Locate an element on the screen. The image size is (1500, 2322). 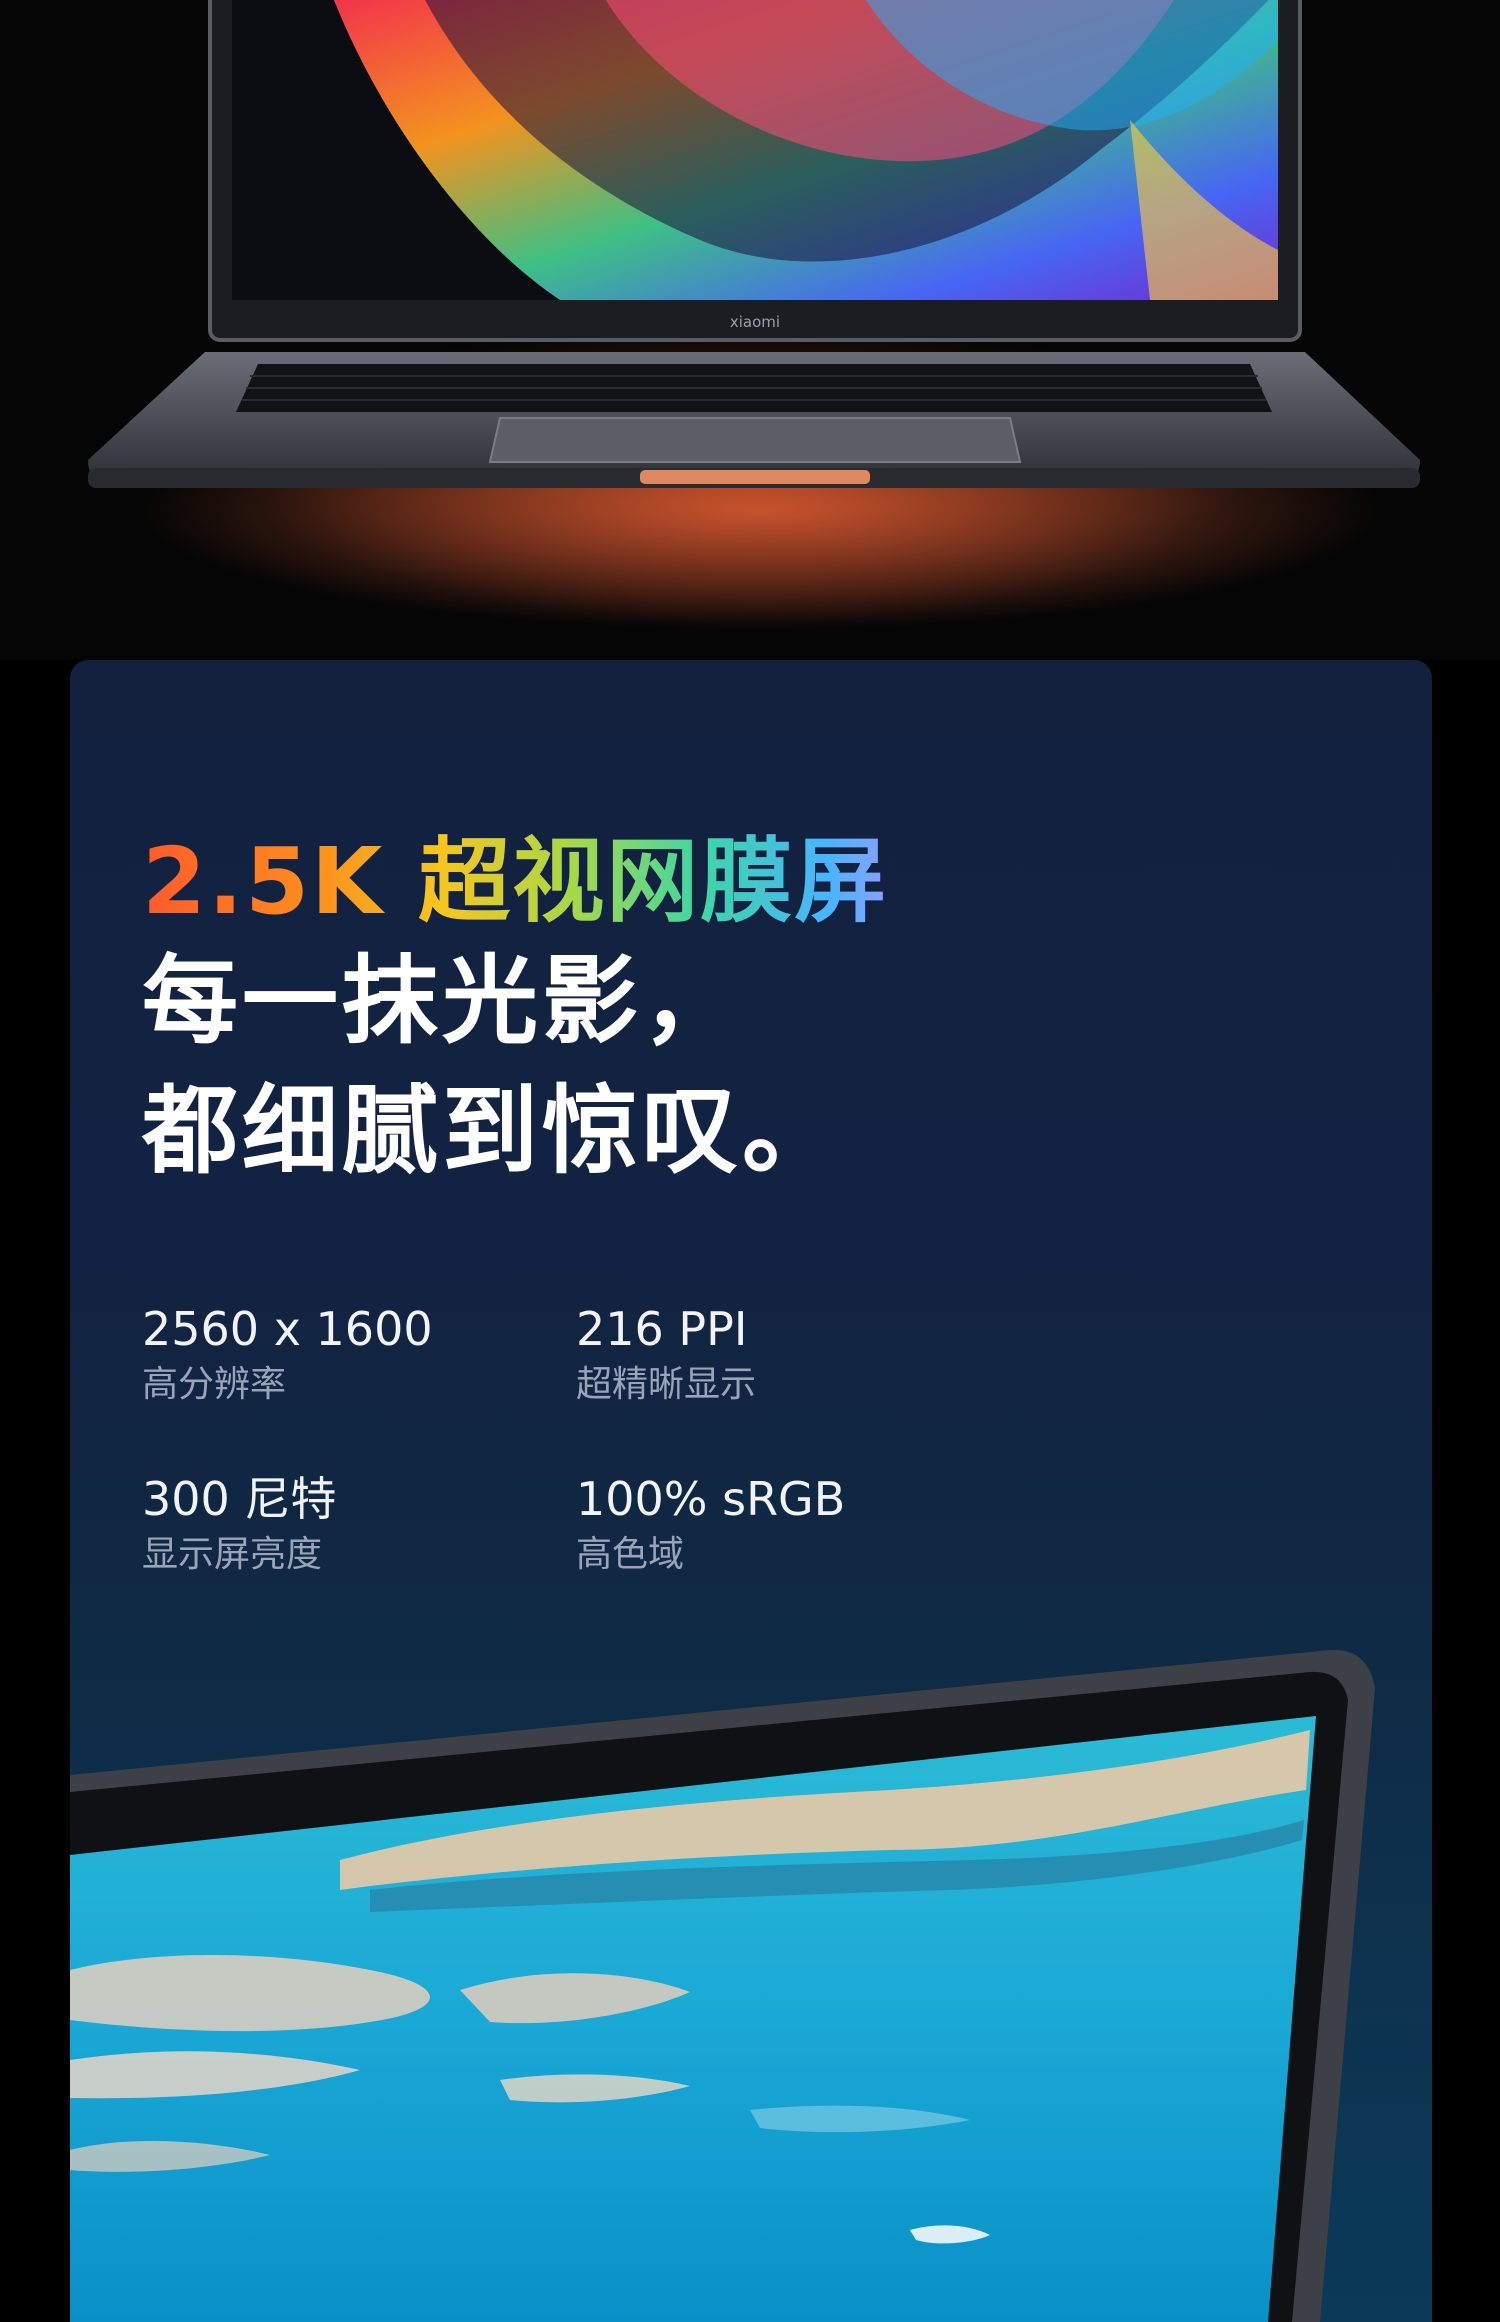
brand-logo-text: xiaomi is located at coordinates (755, 322).